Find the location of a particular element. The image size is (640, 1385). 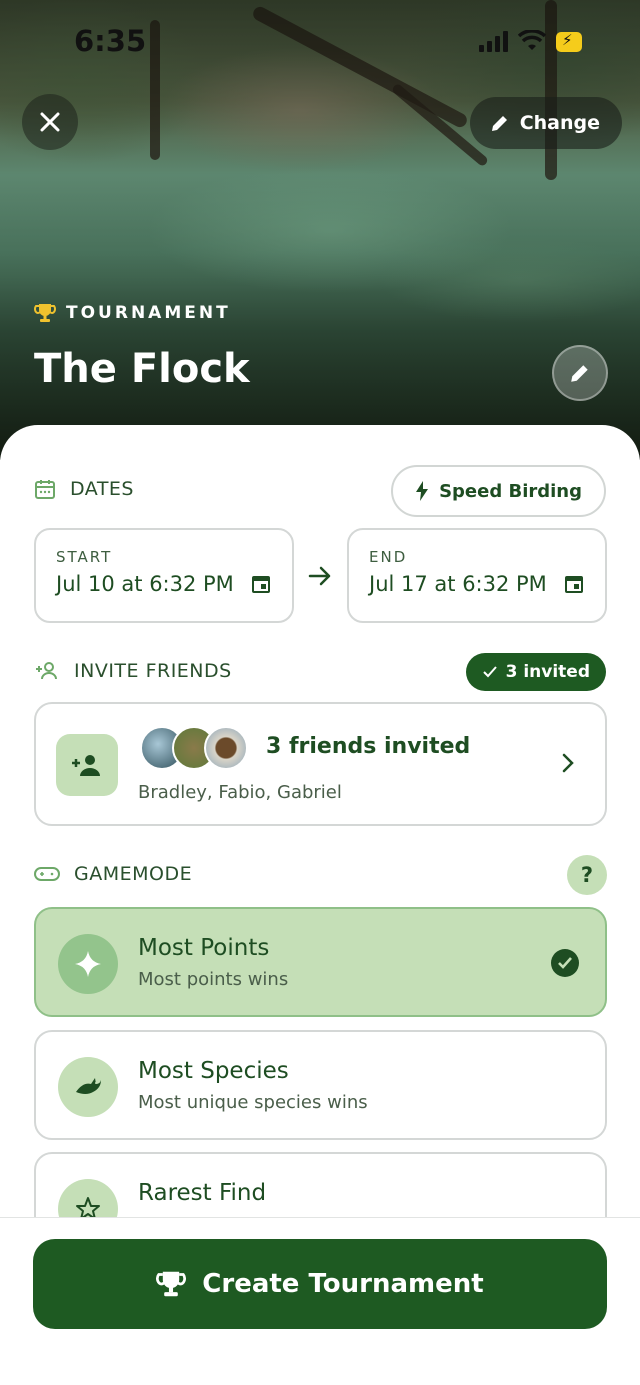

invited-count-badge: 3 invited is located at coordinates (535, 672).